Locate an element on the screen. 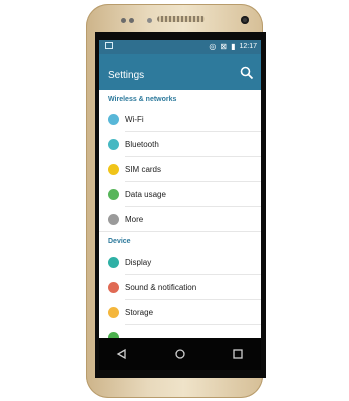 The height and width of the screenshot is (401, 349). bluetooth-icon is located at coordinates (113, 144).